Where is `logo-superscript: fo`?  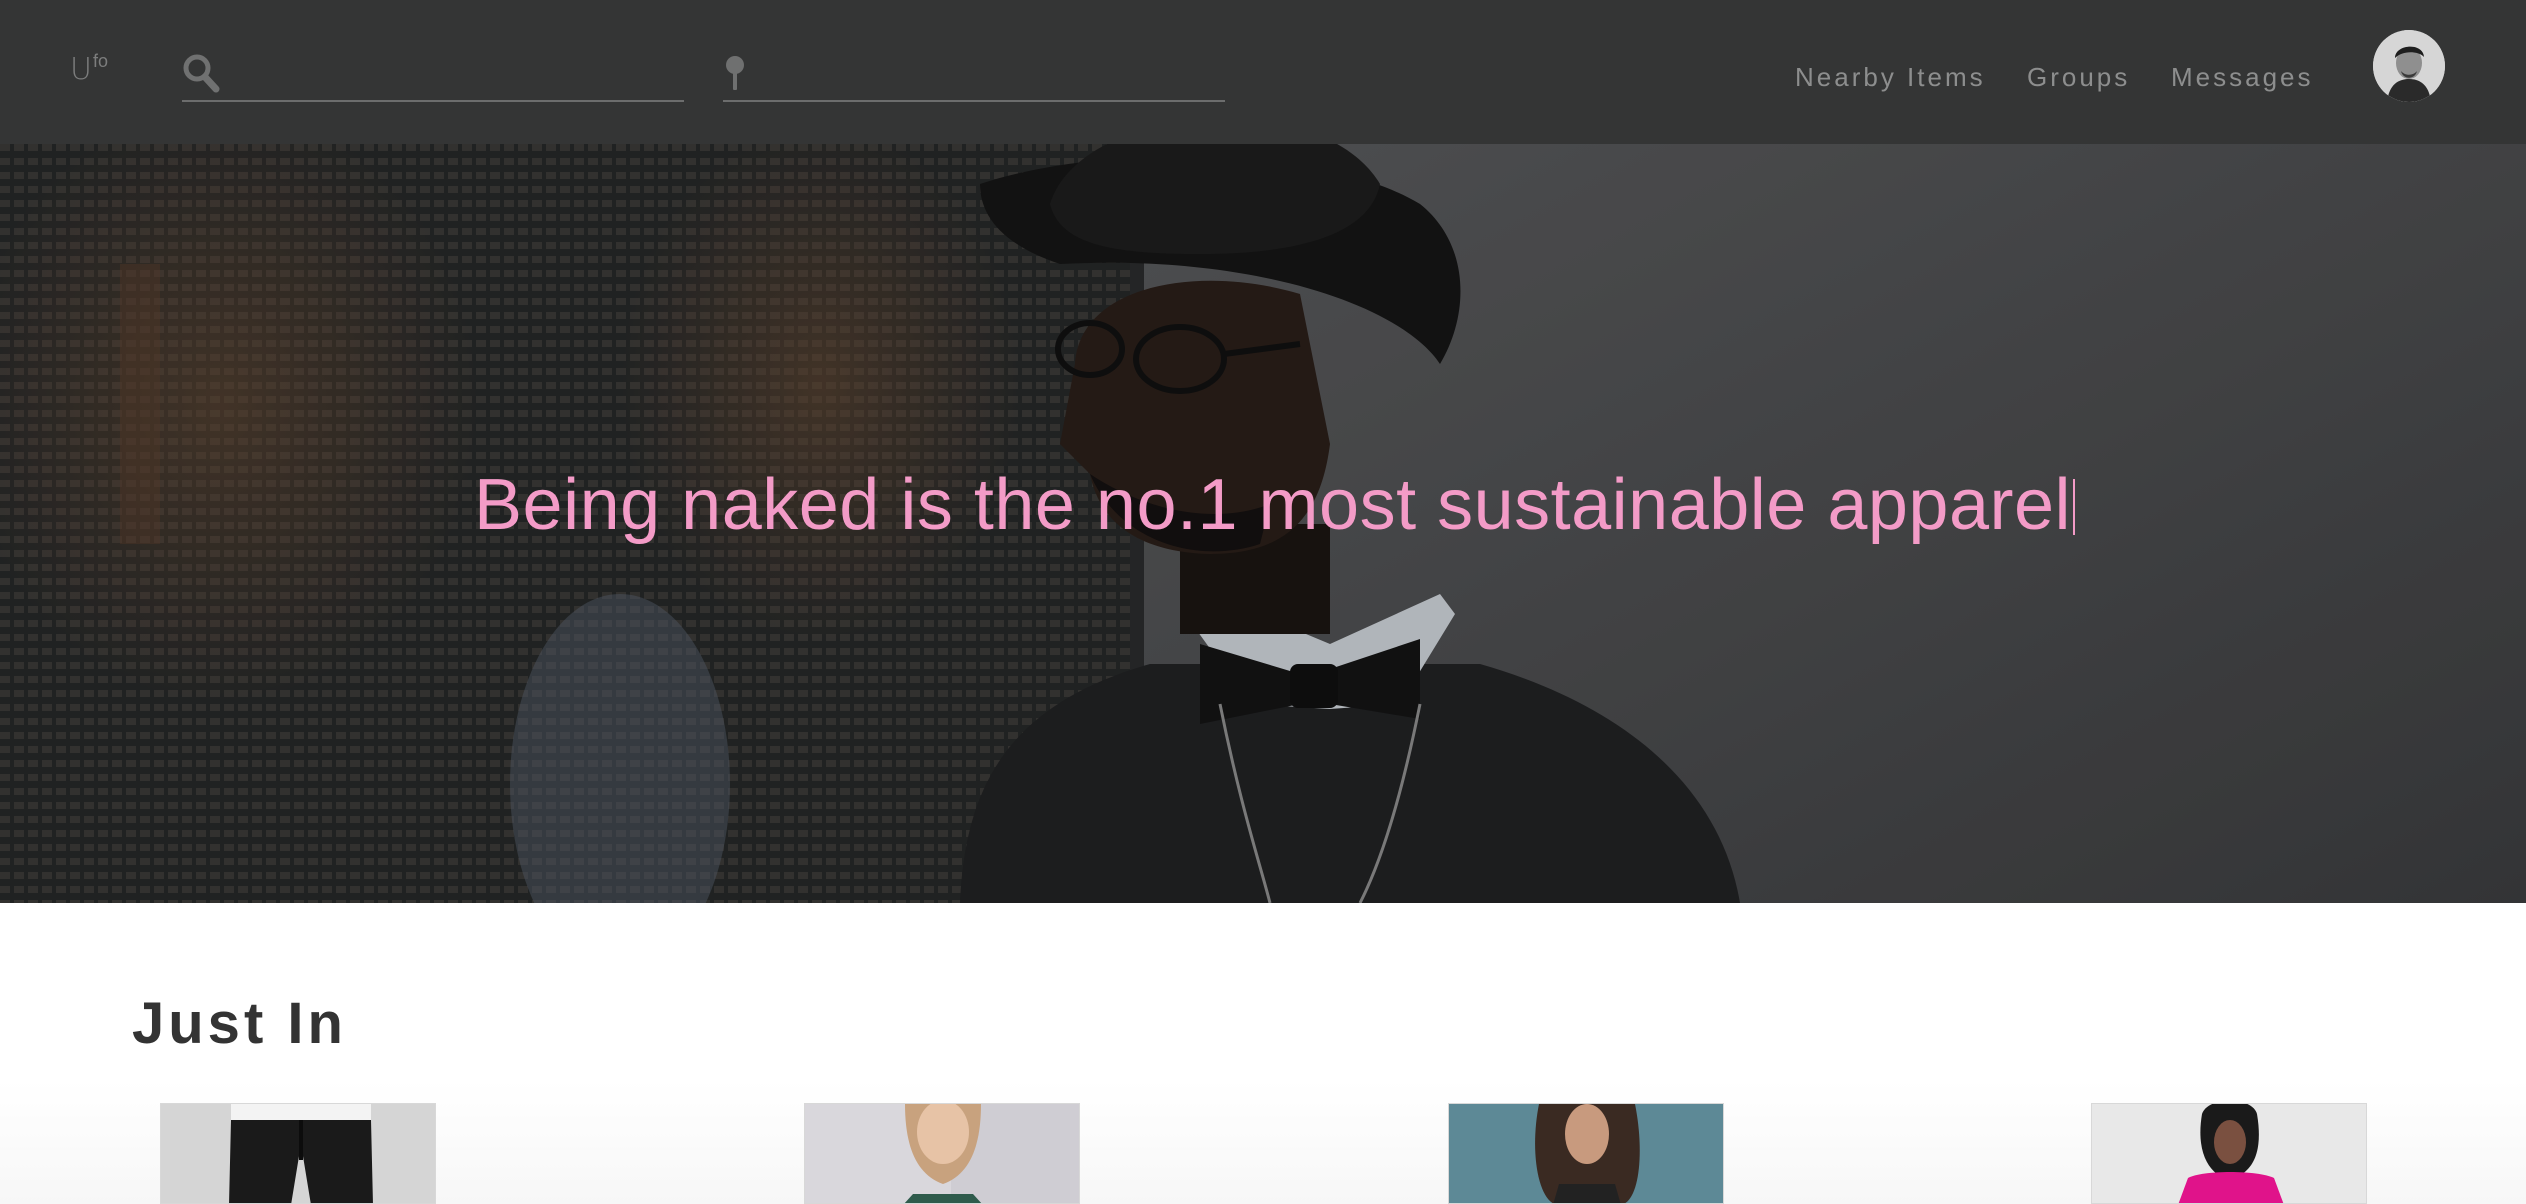
logo-superscript: fo is located at coordinates (100, 61).